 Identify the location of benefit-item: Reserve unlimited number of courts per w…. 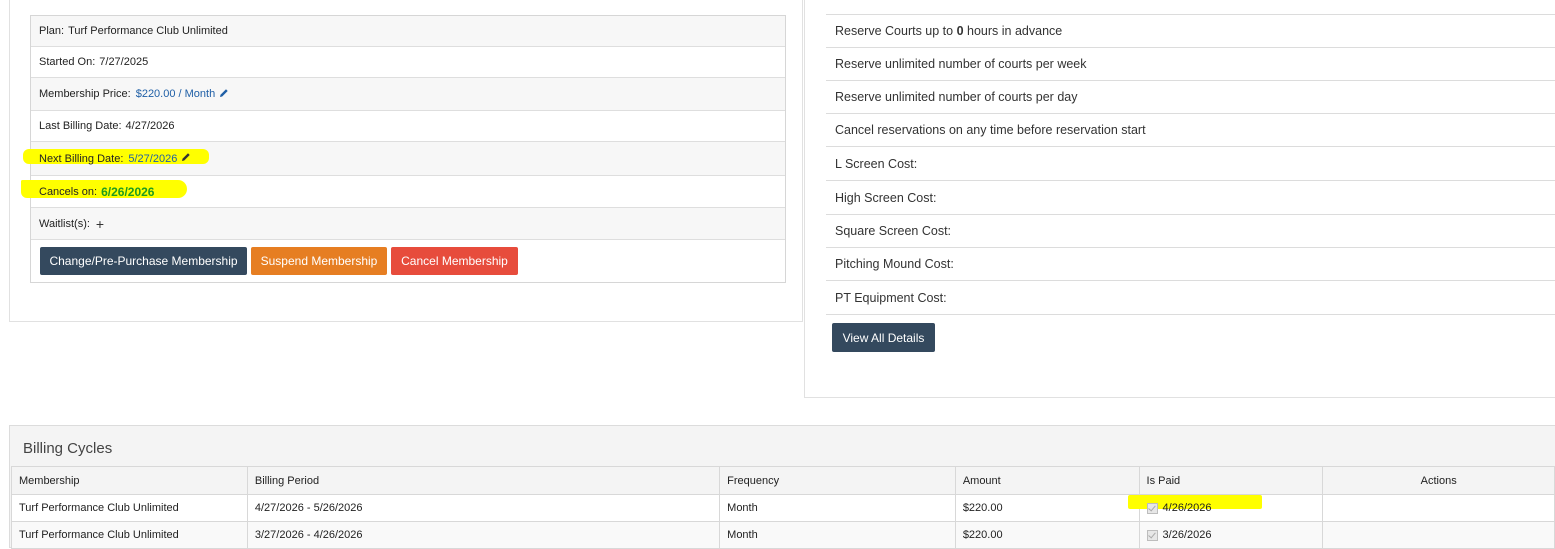
(1190, 64).